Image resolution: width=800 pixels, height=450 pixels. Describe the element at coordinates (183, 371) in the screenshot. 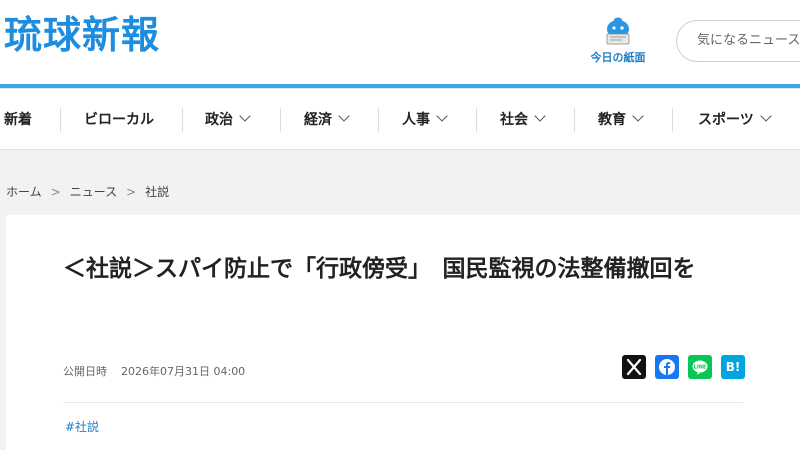

I see `published-date: 2026年07月31日 04:00` at that location.